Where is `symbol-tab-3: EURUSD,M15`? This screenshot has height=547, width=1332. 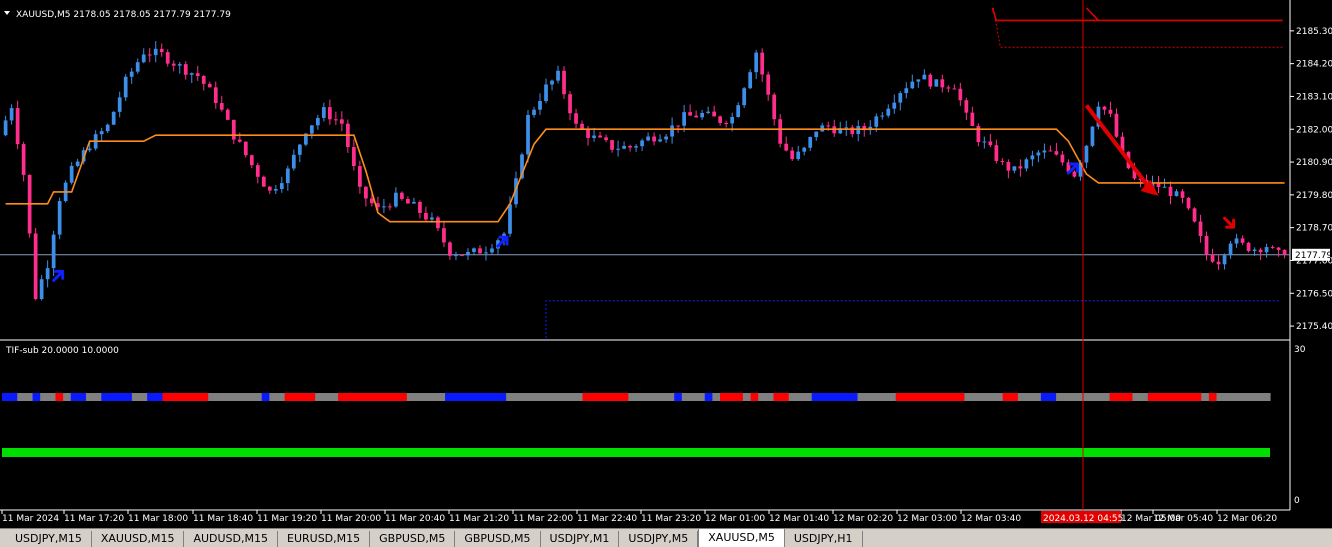
symbol-tab-3: EURUSD,M15 is located at coordinates (324, 539).